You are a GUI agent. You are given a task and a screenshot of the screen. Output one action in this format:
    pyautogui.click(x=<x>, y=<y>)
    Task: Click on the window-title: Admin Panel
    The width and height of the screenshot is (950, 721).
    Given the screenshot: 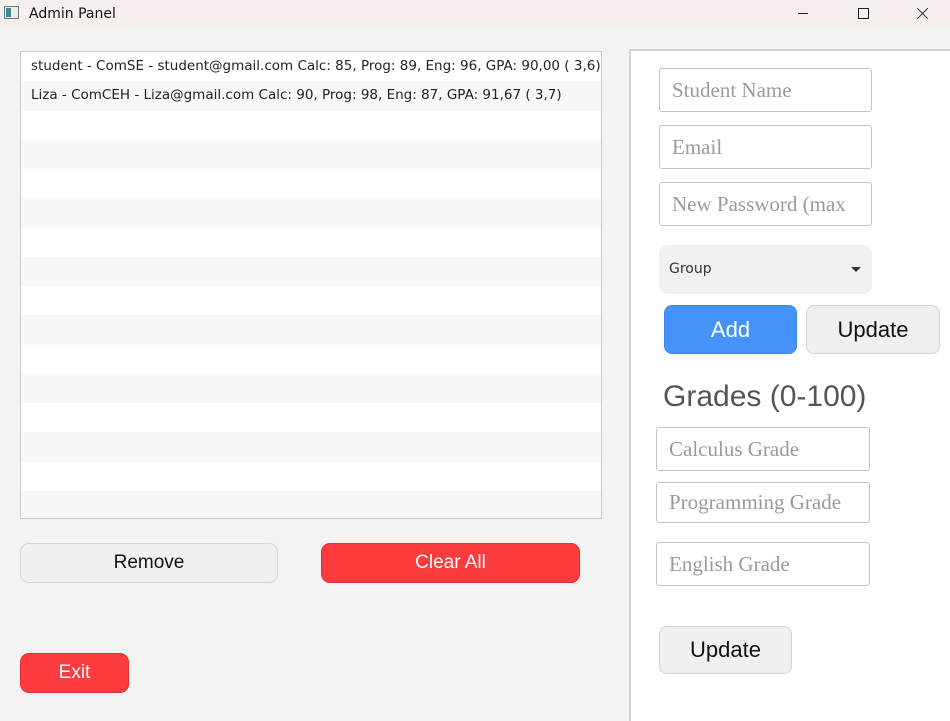 What is the action you would take?
    pyautogui.click(x=72, y=14)
    